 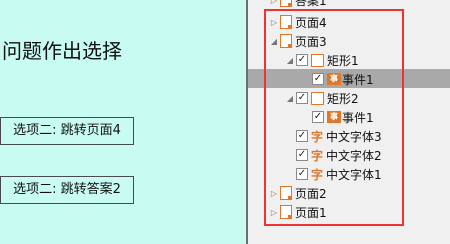 I want to click on tree-item-rect2: ◢ ✓ 矩形2, so click(x=321, y=98).